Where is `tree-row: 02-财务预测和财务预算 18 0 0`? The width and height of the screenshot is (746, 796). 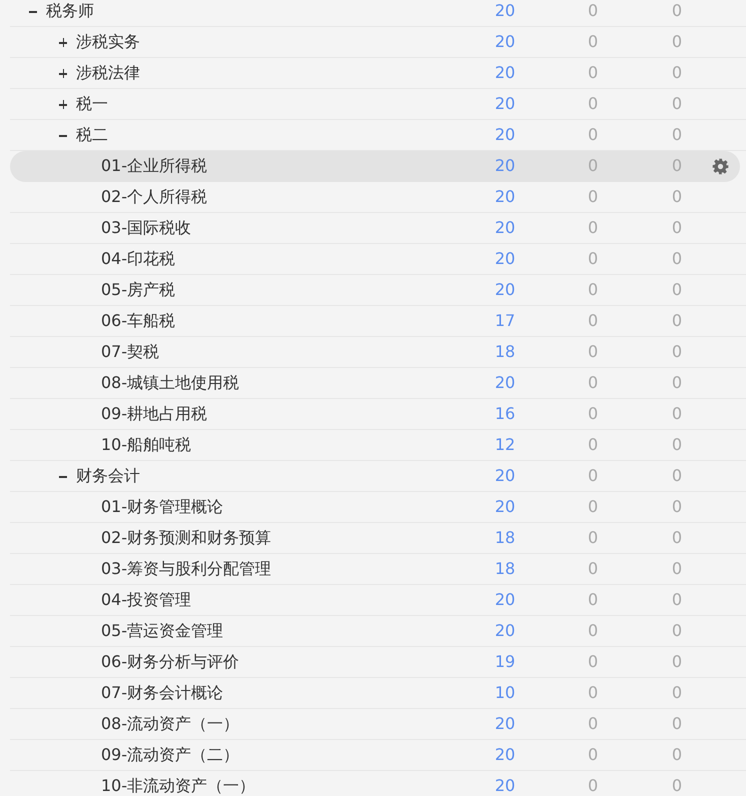 tree-row: 02-财务预测和财务预算 18 0 0 is located at coordinates (378, 538).